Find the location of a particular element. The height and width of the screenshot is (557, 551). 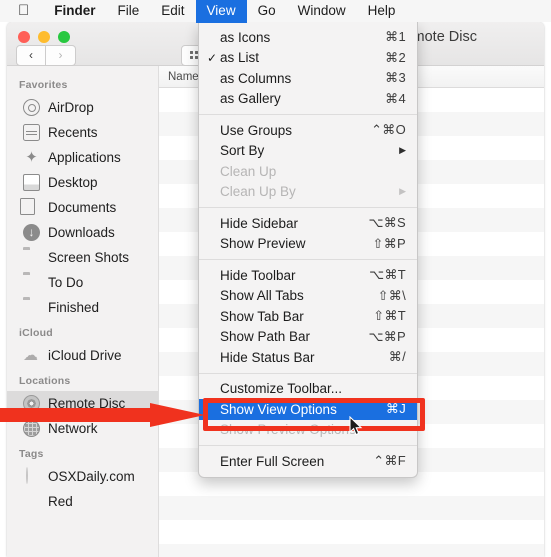

menu-item-shortcut: ⌥⌘S is located at coordinates (387, 223).